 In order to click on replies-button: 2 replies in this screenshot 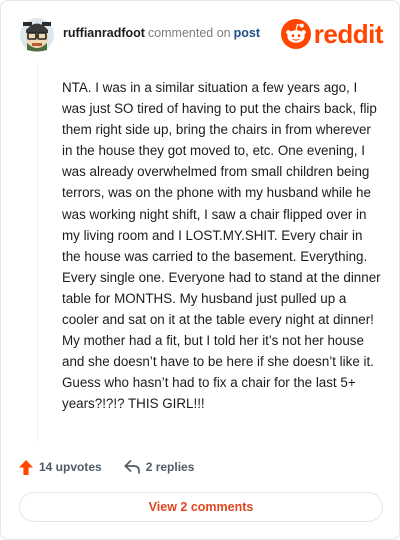, I will do `click(159, 467)`.